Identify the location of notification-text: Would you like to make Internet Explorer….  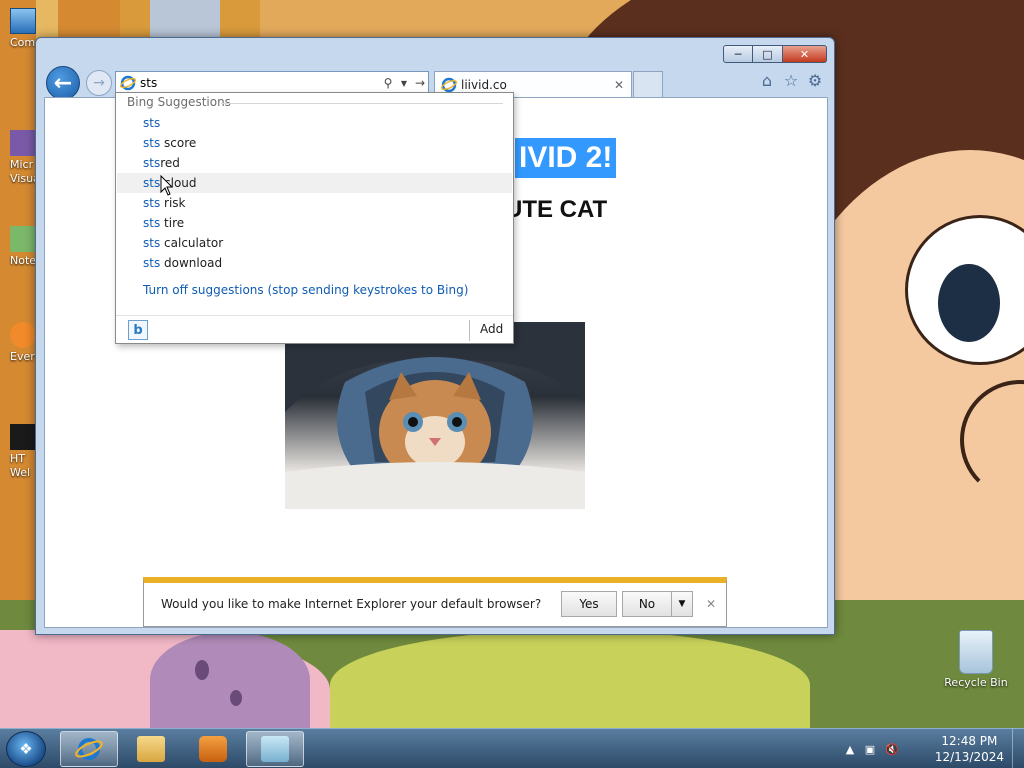
(351, 604).